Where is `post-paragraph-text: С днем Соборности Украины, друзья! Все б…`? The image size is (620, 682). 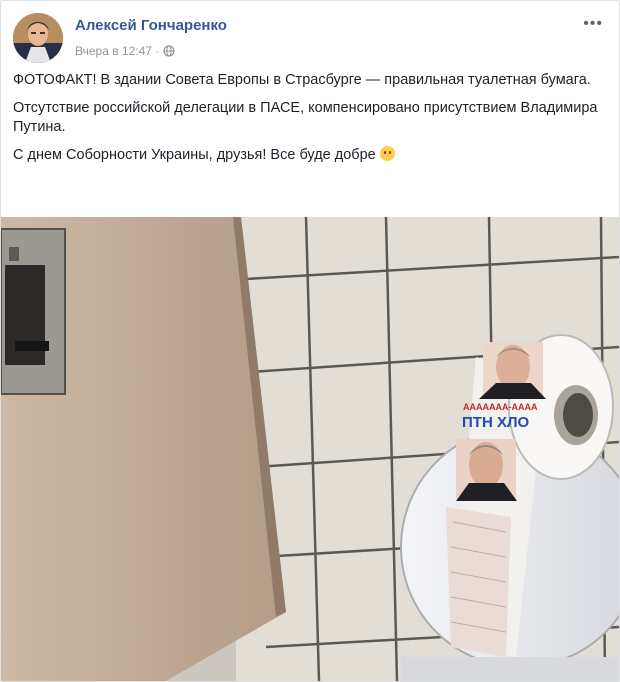 post-paragraph-text: С днем Соборности Украины, друзья! Все б… is located at coordinates (194, 155).